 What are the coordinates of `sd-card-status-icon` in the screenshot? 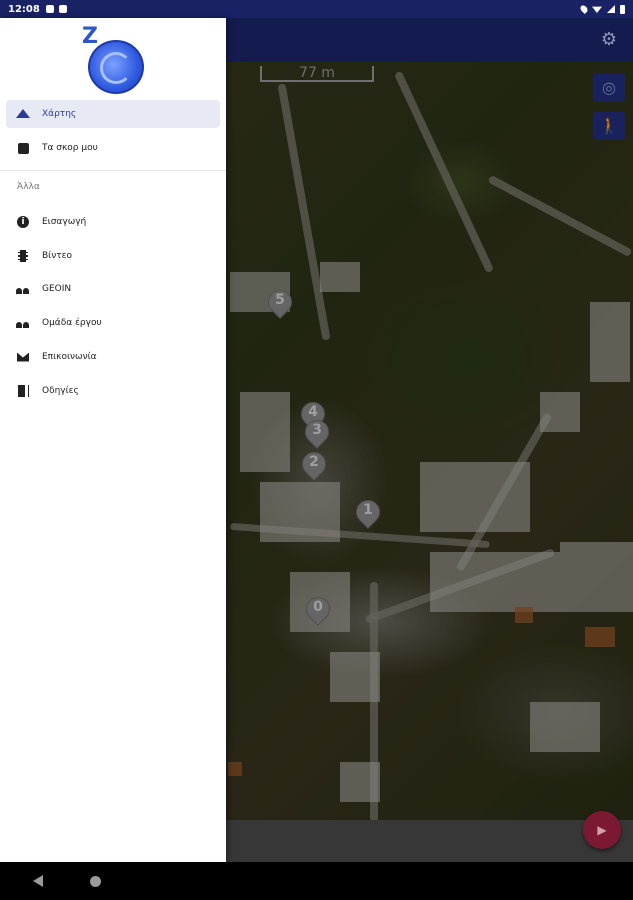 It's located at (62, 9).